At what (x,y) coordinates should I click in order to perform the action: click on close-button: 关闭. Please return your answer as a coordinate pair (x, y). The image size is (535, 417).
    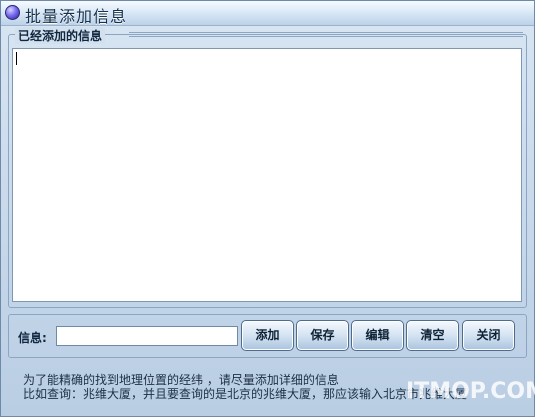
    Looking at the image, I should click on (488, 335).